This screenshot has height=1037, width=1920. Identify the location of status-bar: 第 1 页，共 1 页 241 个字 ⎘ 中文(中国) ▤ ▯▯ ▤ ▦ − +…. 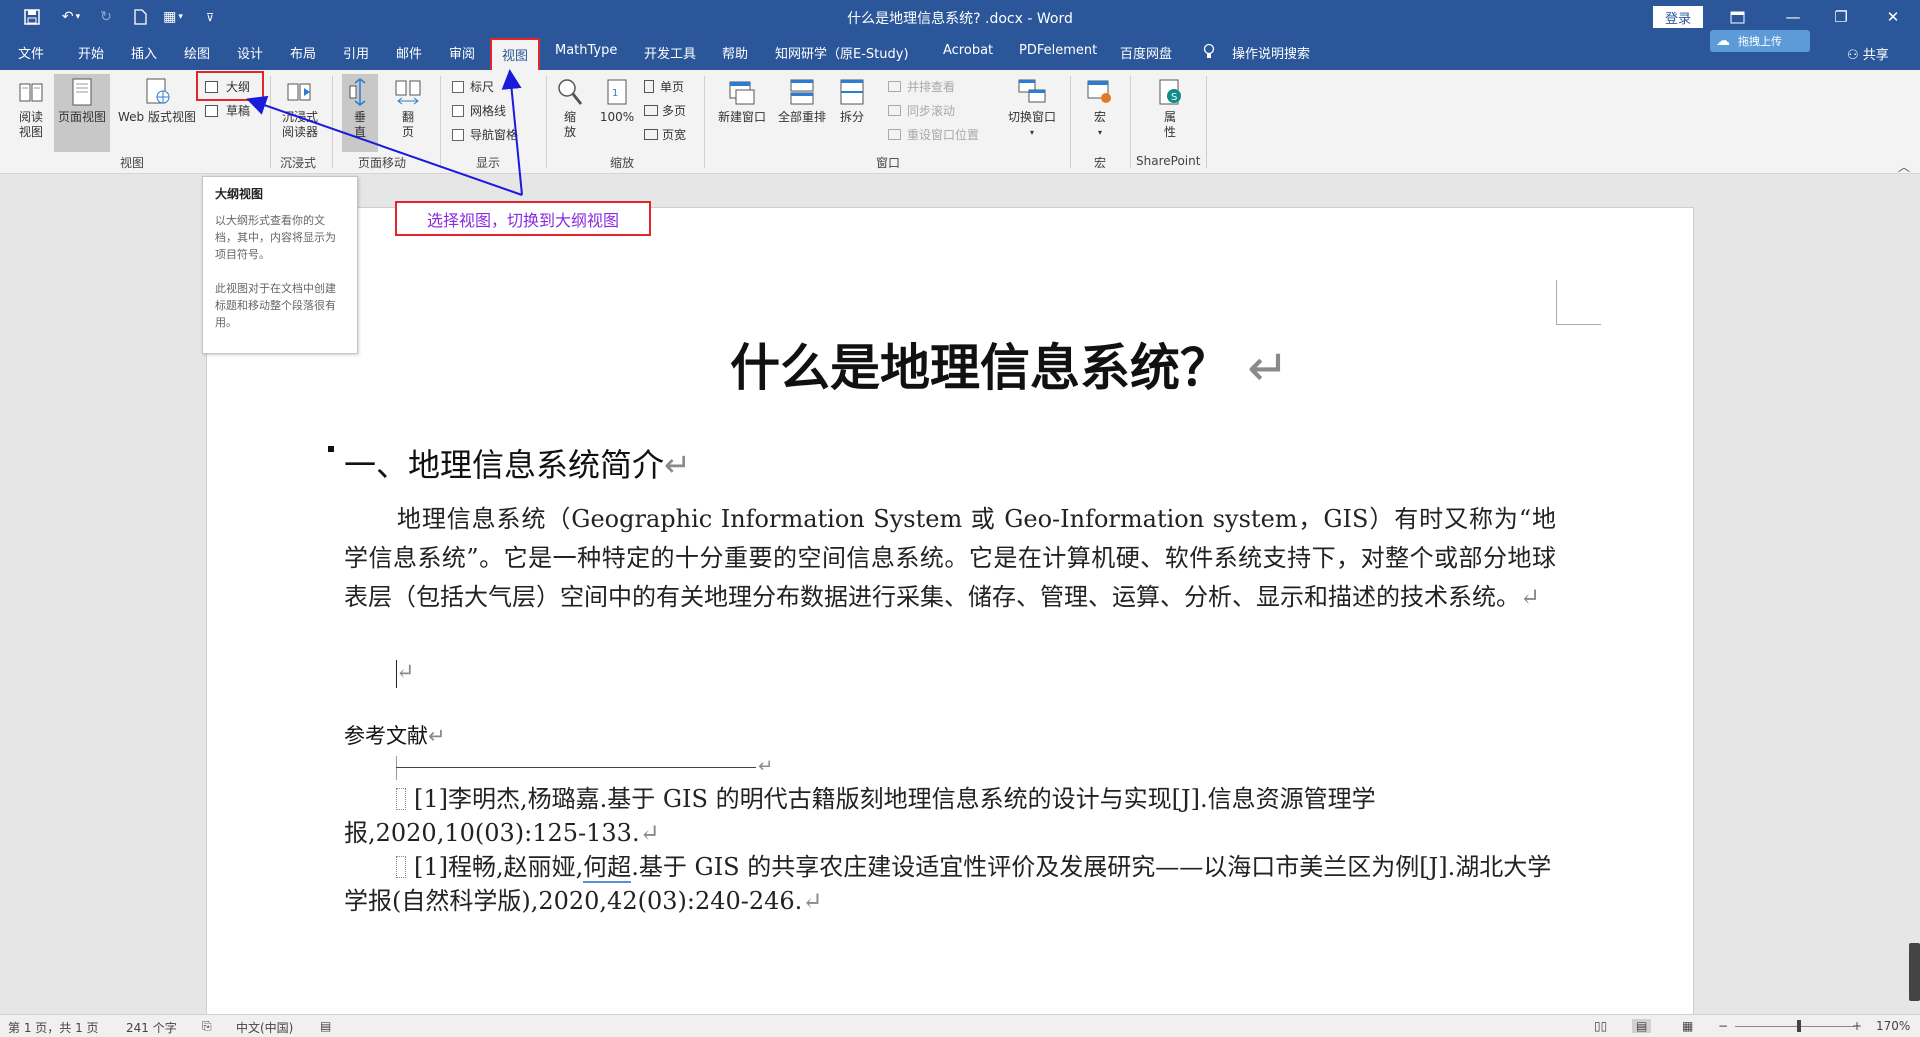
(960, 1025).